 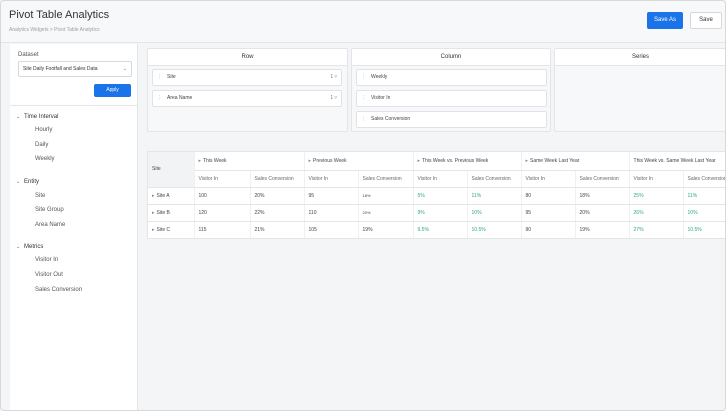 What do you see at coordinates (50, 225) in the screenshot?
I see `field-area-name: Area Name` at bounding box center [50, 225].